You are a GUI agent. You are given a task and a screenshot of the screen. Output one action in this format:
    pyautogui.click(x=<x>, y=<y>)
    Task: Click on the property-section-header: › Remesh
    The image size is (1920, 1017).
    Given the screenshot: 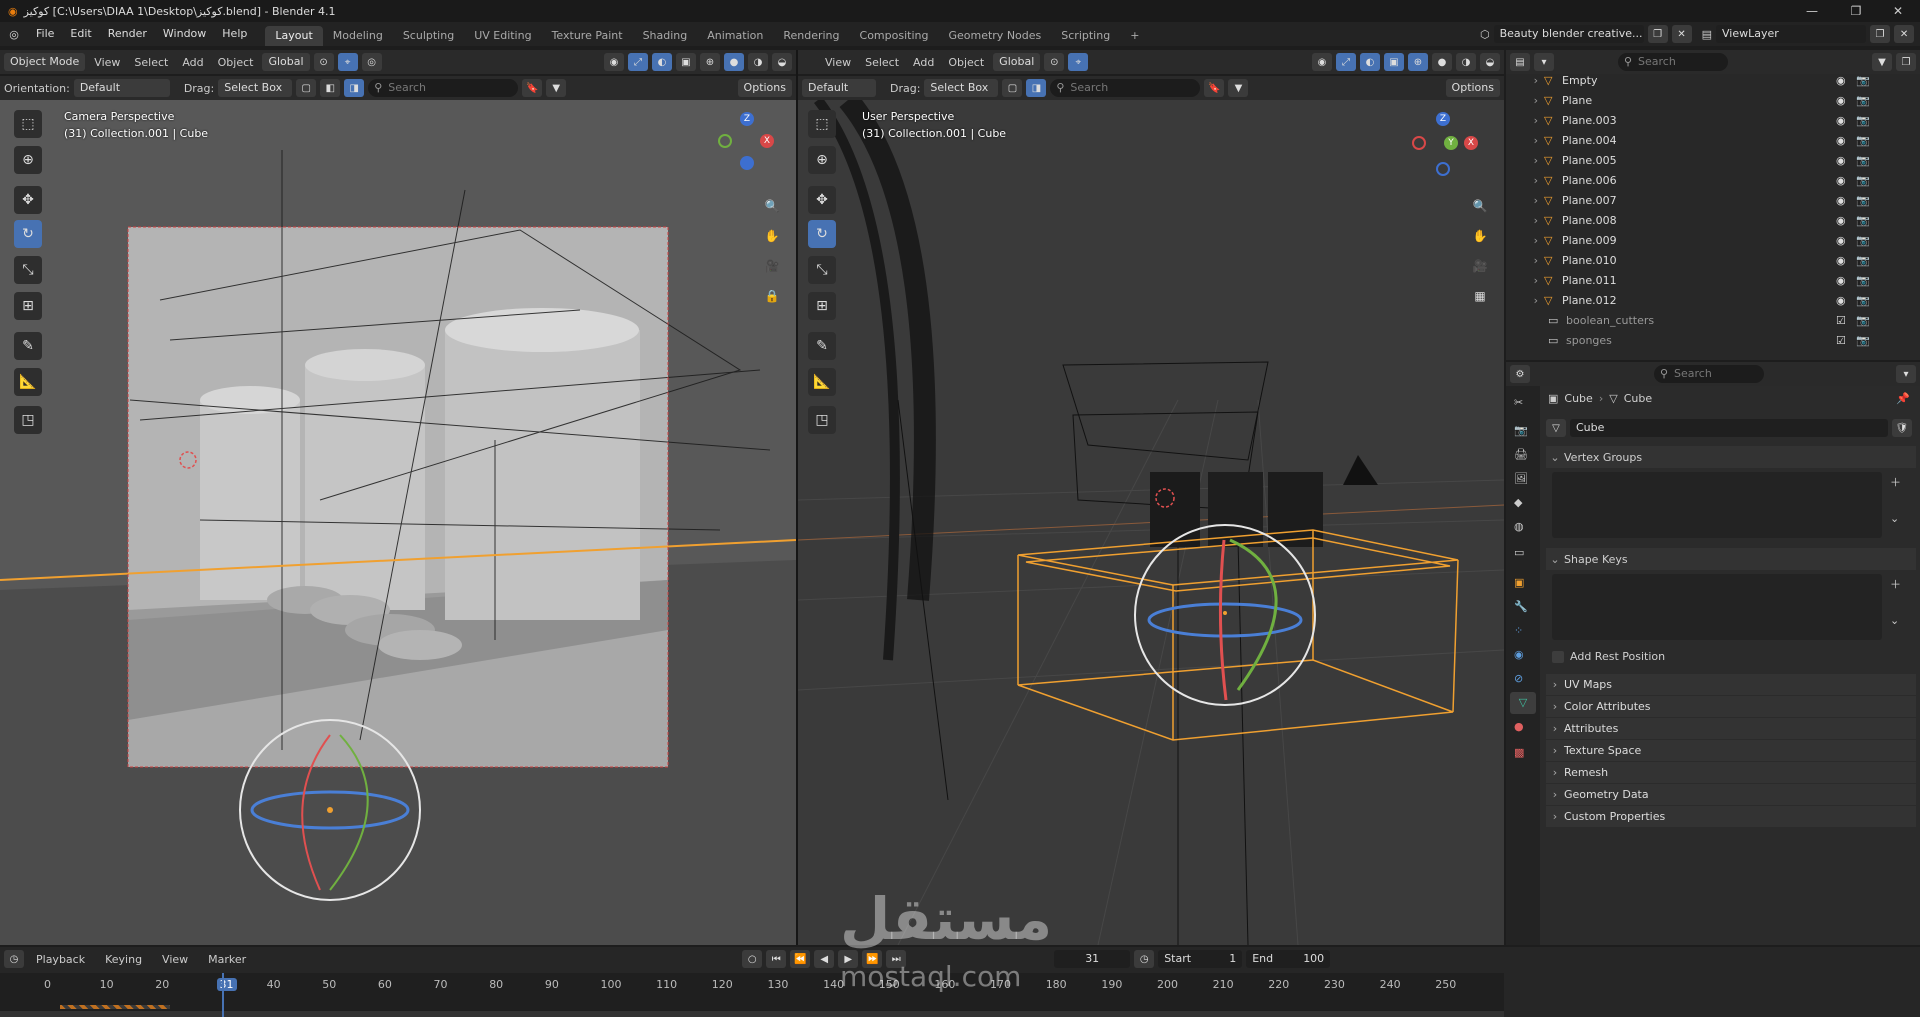 What is the action you would take?
    pyautogui.click(x=1731, y=772)
    